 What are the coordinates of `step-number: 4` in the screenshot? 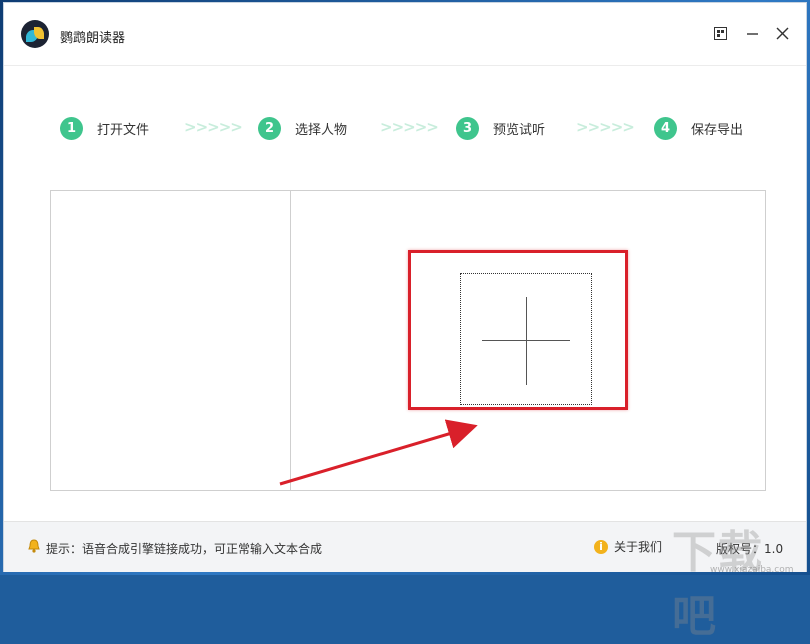 It's located at (665, 128).